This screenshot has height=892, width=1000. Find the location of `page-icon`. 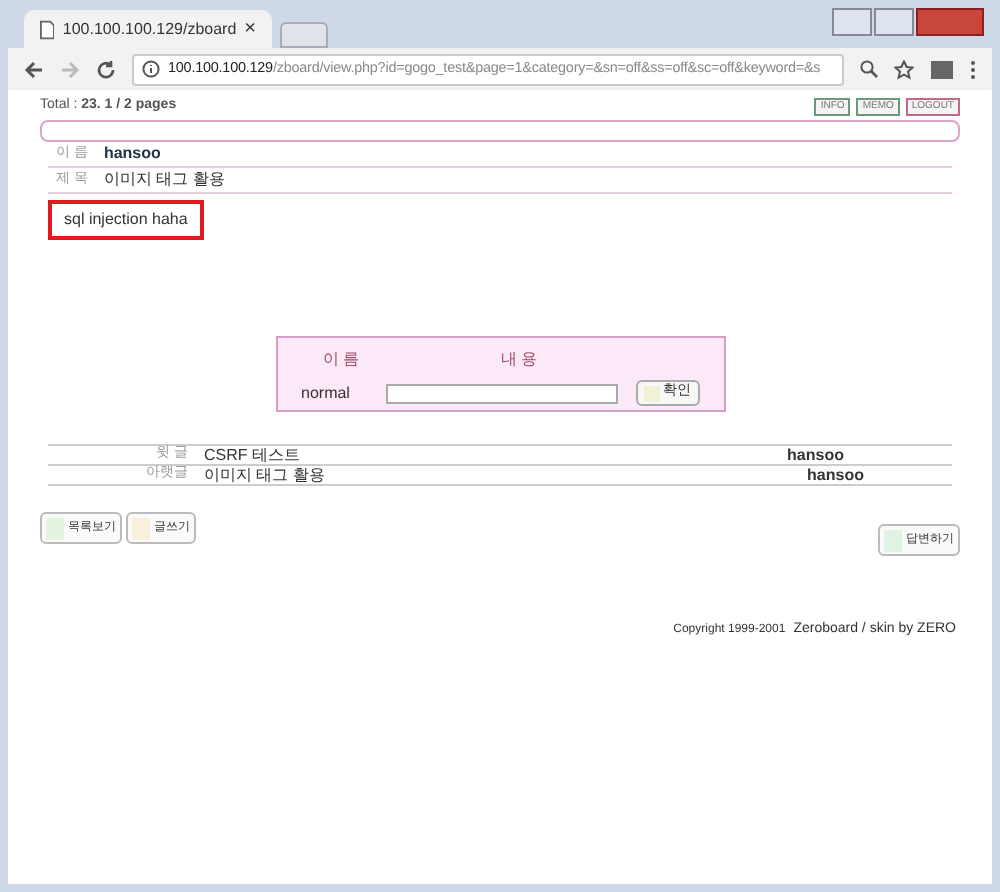

page-icon is located at coordinates (47, 29).